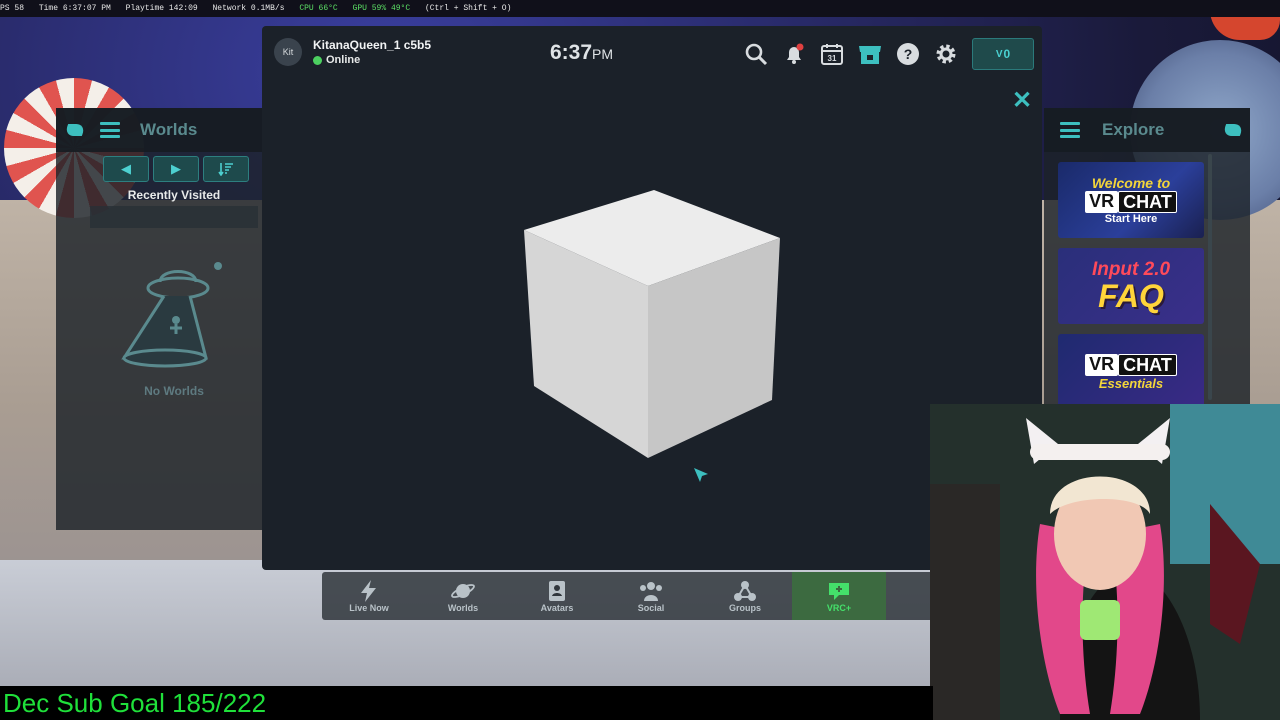 The image size is (1280, 720). What do you see at coordinates (1007, 54) in the screenshot?
I see `vrc-credit-amount: 0` at bounding box center [1007, 54].